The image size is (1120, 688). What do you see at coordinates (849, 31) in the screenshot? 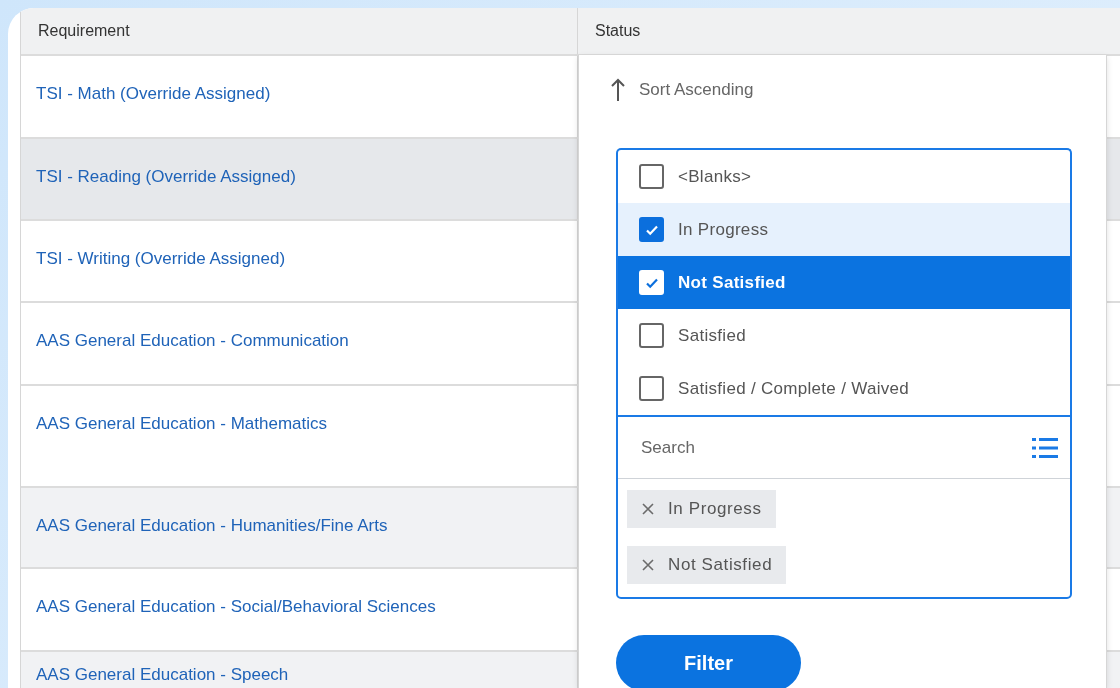
I see `column-header: Status` at bounding box center [849, 31].